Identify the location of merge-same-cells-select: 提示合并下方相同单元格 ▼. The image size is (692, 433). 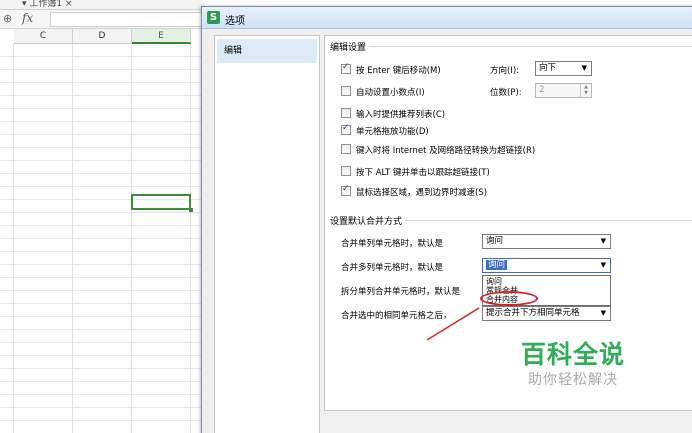
(546, 313).